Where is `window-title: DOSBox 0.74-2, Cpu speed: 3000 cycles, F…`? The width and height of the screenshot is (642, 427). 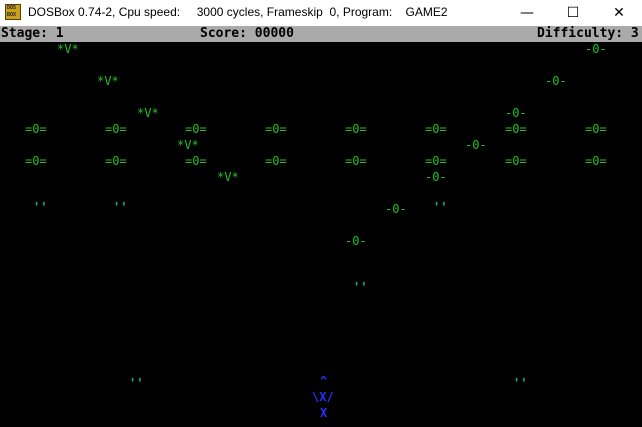
window-title: DOSBox 0.74-2, Cpu speed: 3000 cycles, F… is located at coordinates (238, 12).